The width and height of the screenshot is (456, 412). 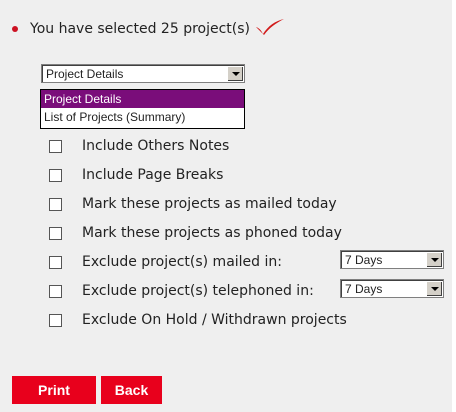 I want to click on option-include-others-notes: Include Others Notes, so click(x=139, y=146).